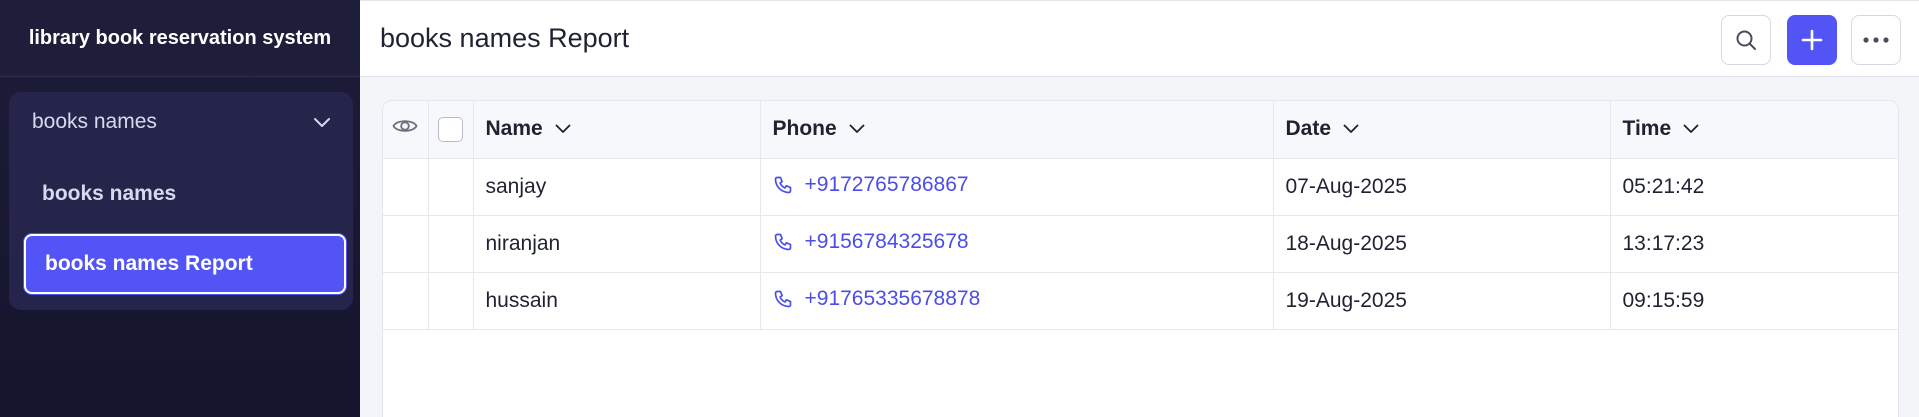  What do you see at coordinates (886, 241) in the screenshot?
I see `phone-number: +9156784325678` at bounding box center [886, 241].